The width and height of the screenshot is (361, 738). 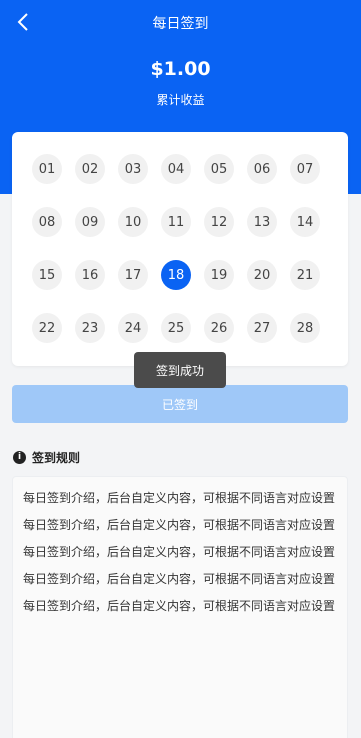 What do you see at coordinates (47, 222) in the screenshot?
I see `day-cell: 08` at bounding box center [47, 222].